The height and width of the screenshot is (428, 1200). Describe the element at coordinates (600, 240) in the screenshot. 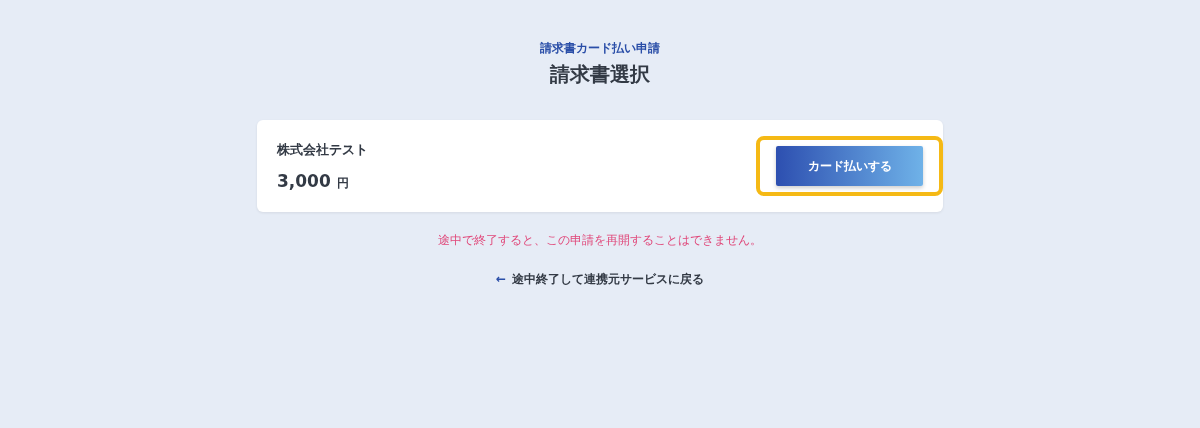

I see `warning-message: 途中で終了すると、この申請を再開することはできません。` at that location.